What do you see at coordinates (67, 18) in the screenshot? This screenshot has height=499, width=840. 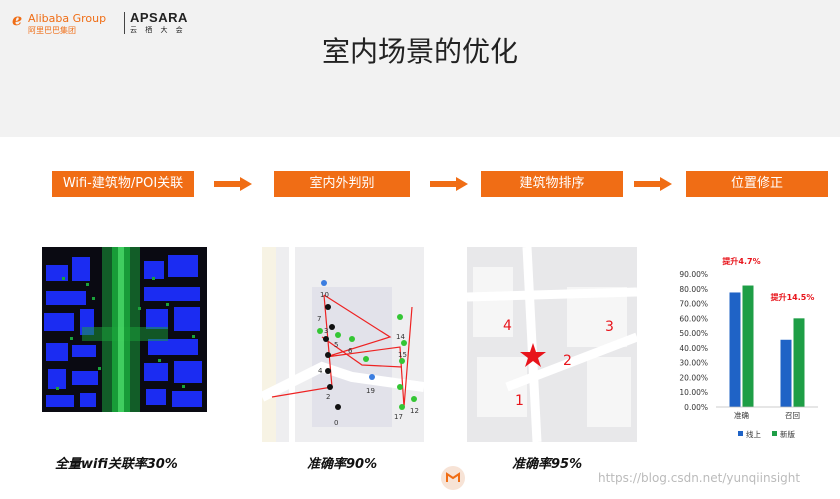 I see `alibaba-logo-text: Alibaba Group` at bounding box center [67, 18].